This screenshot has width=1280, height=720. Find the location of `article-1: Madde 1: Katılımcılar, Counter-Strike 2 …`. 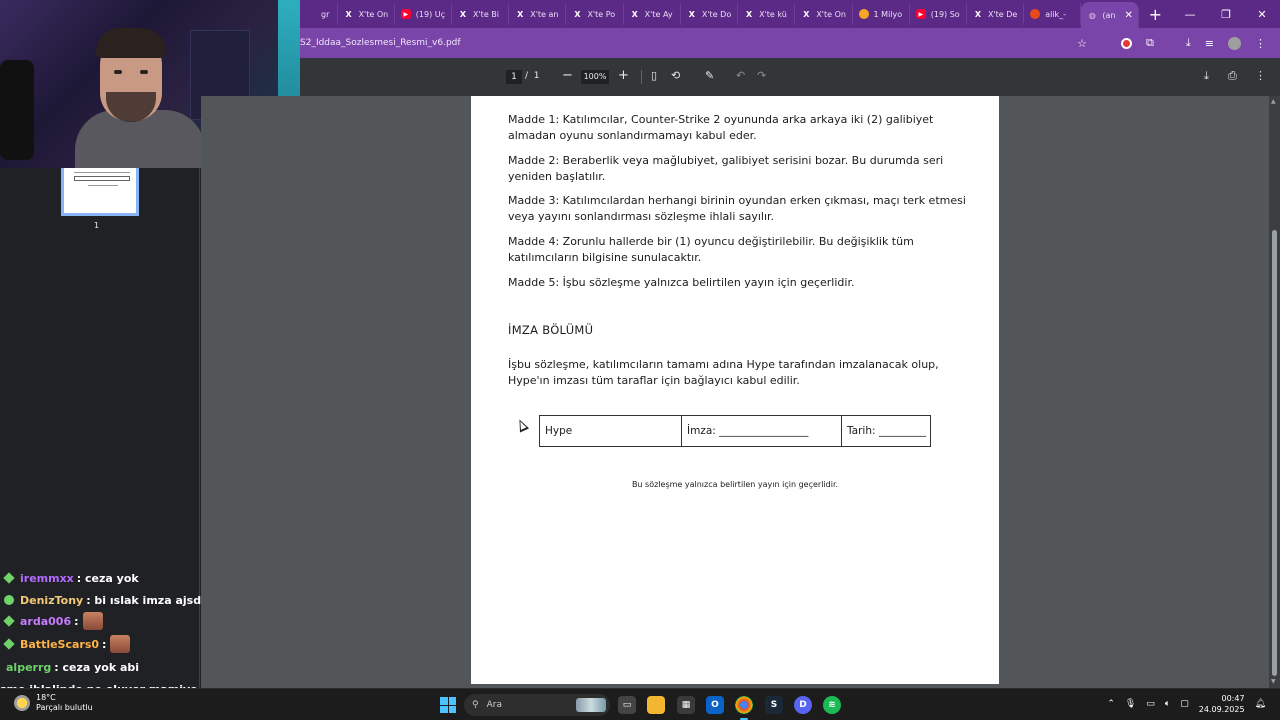

article-1: Madde 1: Katılımcılar, Counter-Strike 2 … is located at coordinates (721, 127).